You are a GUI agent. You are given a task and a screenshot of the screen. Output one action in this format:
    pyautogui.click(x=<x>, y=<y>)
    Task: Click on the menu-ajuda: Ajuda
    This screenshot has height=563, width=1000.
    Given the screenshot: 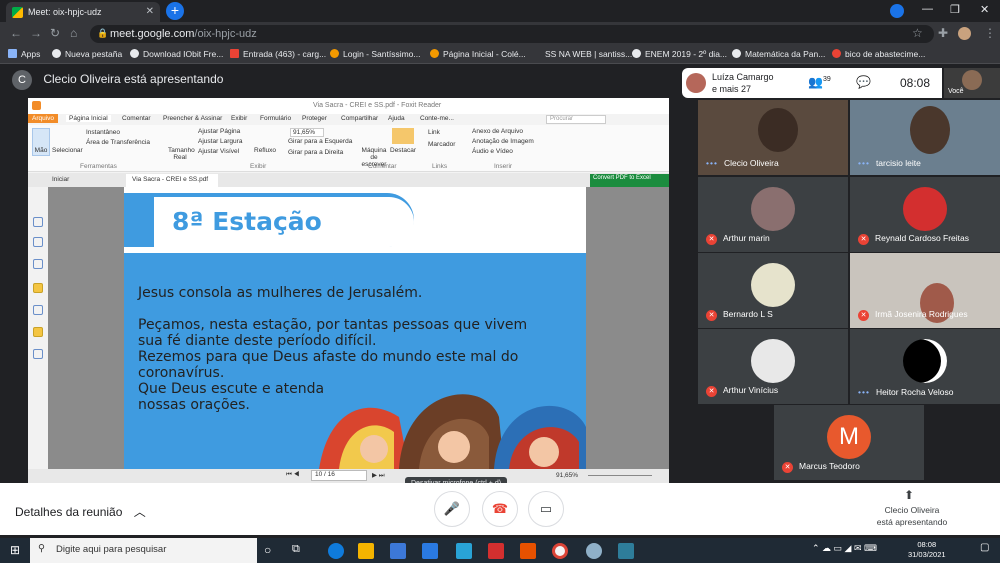 What is the action you would take?
    pyautogui.click(x=396, y=118)
    